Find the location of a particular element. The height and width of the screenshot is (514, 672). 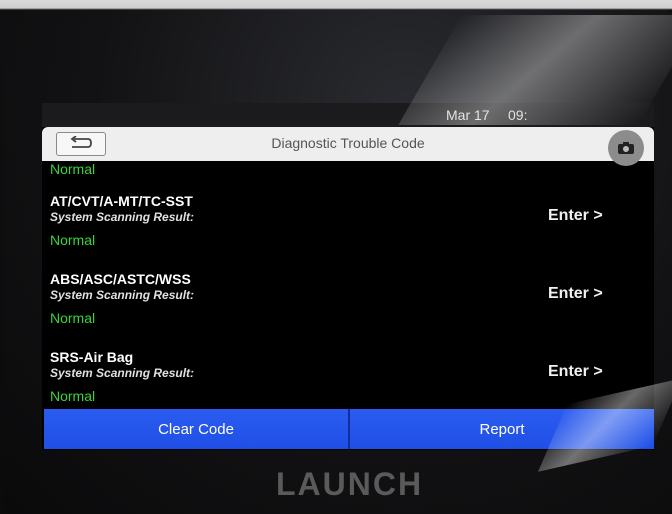

bottom-action-bar: Clear Code Report is located at coordinates (349, 429).